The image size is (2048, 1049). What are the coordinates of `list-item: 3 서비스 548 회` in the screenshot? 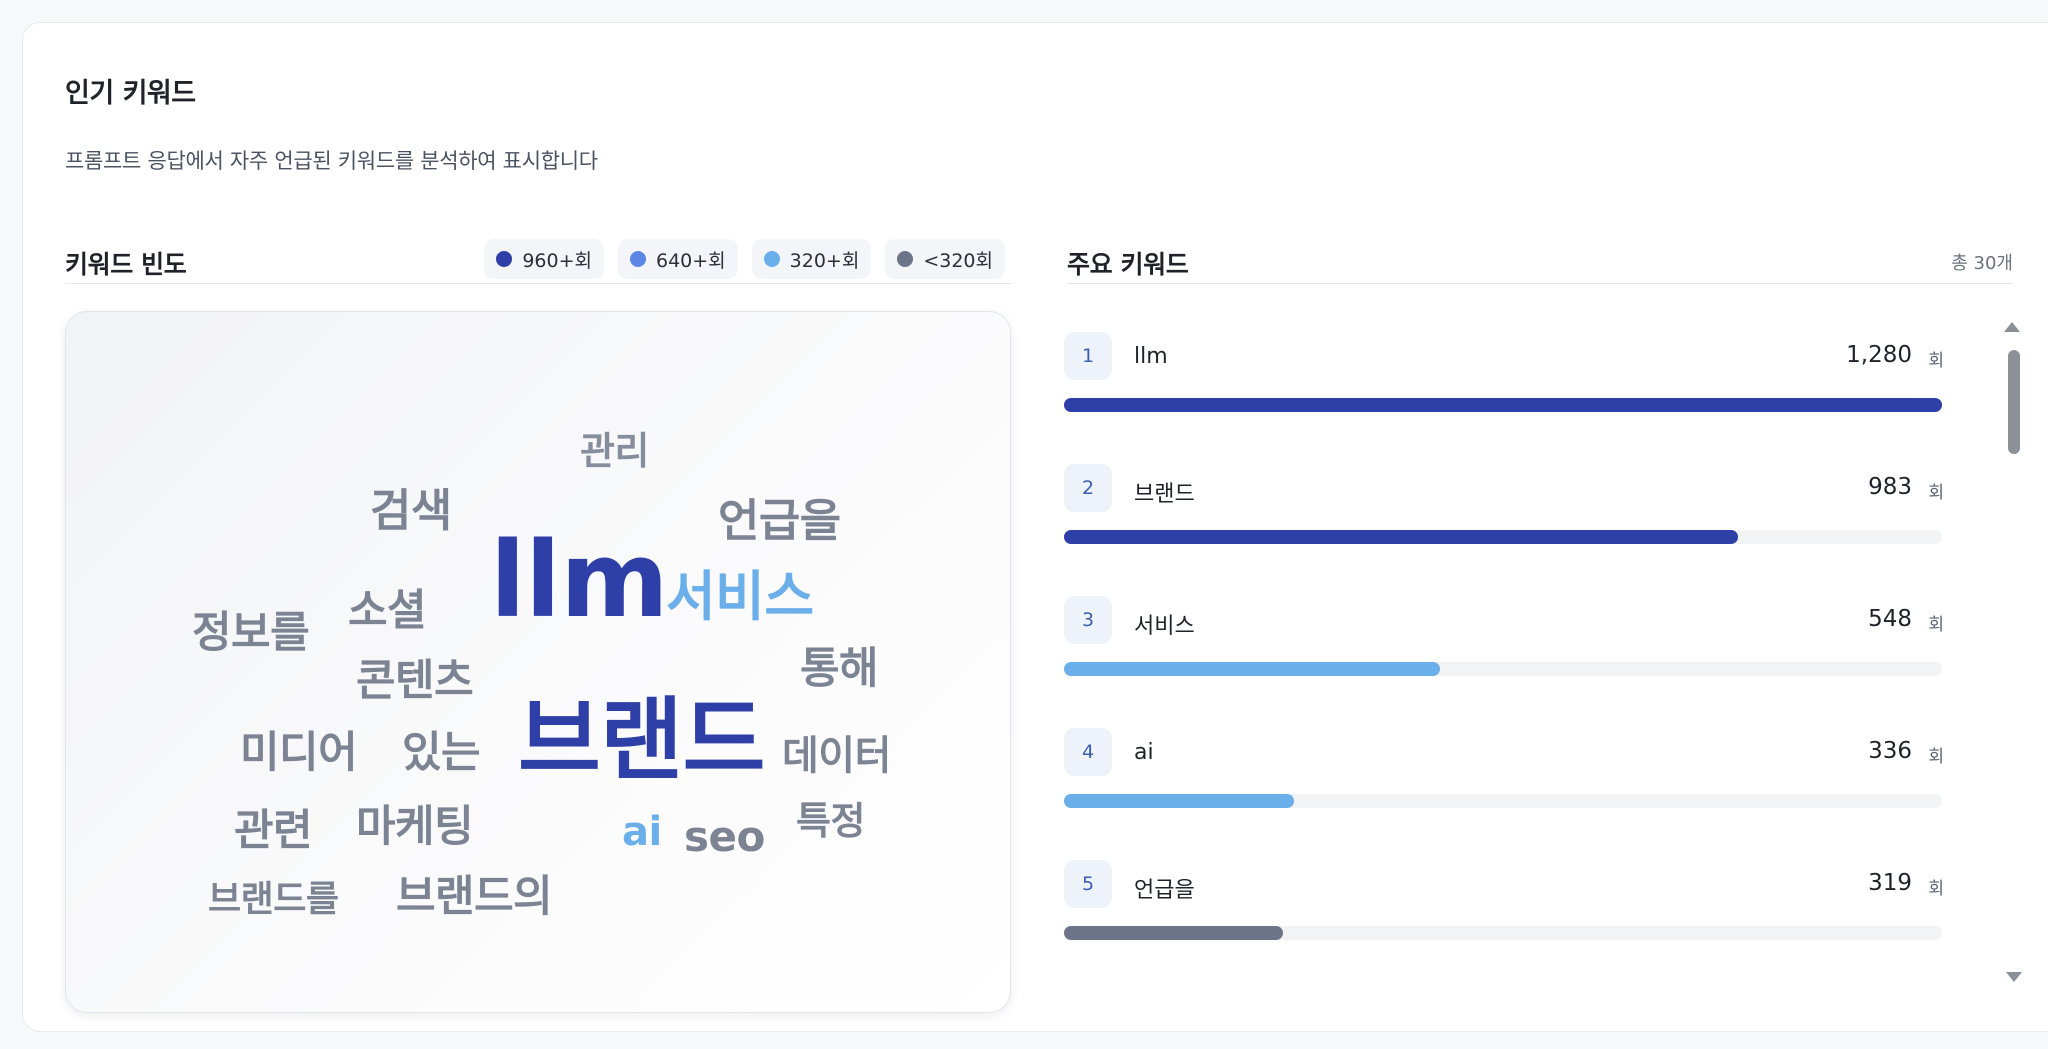 It's located at (1504, 641).